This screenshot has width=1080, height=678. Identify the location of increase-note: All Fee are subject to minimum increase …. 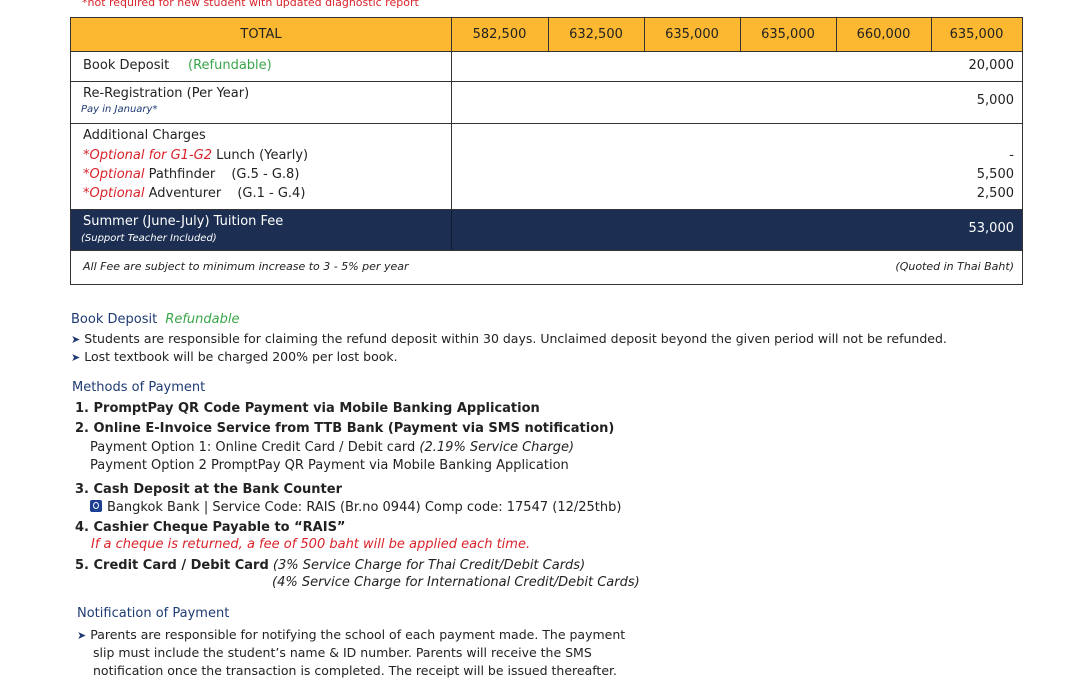
(246, 266).